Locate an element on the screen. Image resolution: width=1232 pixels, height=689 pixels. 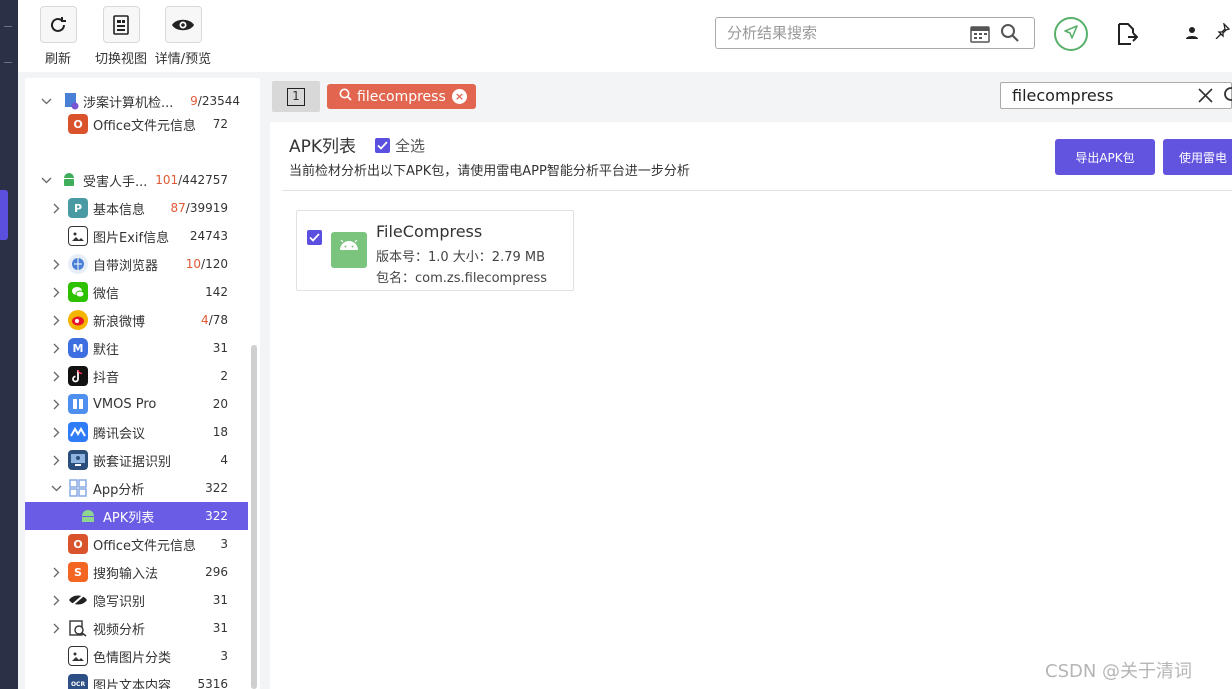
sidebar-scrollbar is located at coordinates (254, 517).